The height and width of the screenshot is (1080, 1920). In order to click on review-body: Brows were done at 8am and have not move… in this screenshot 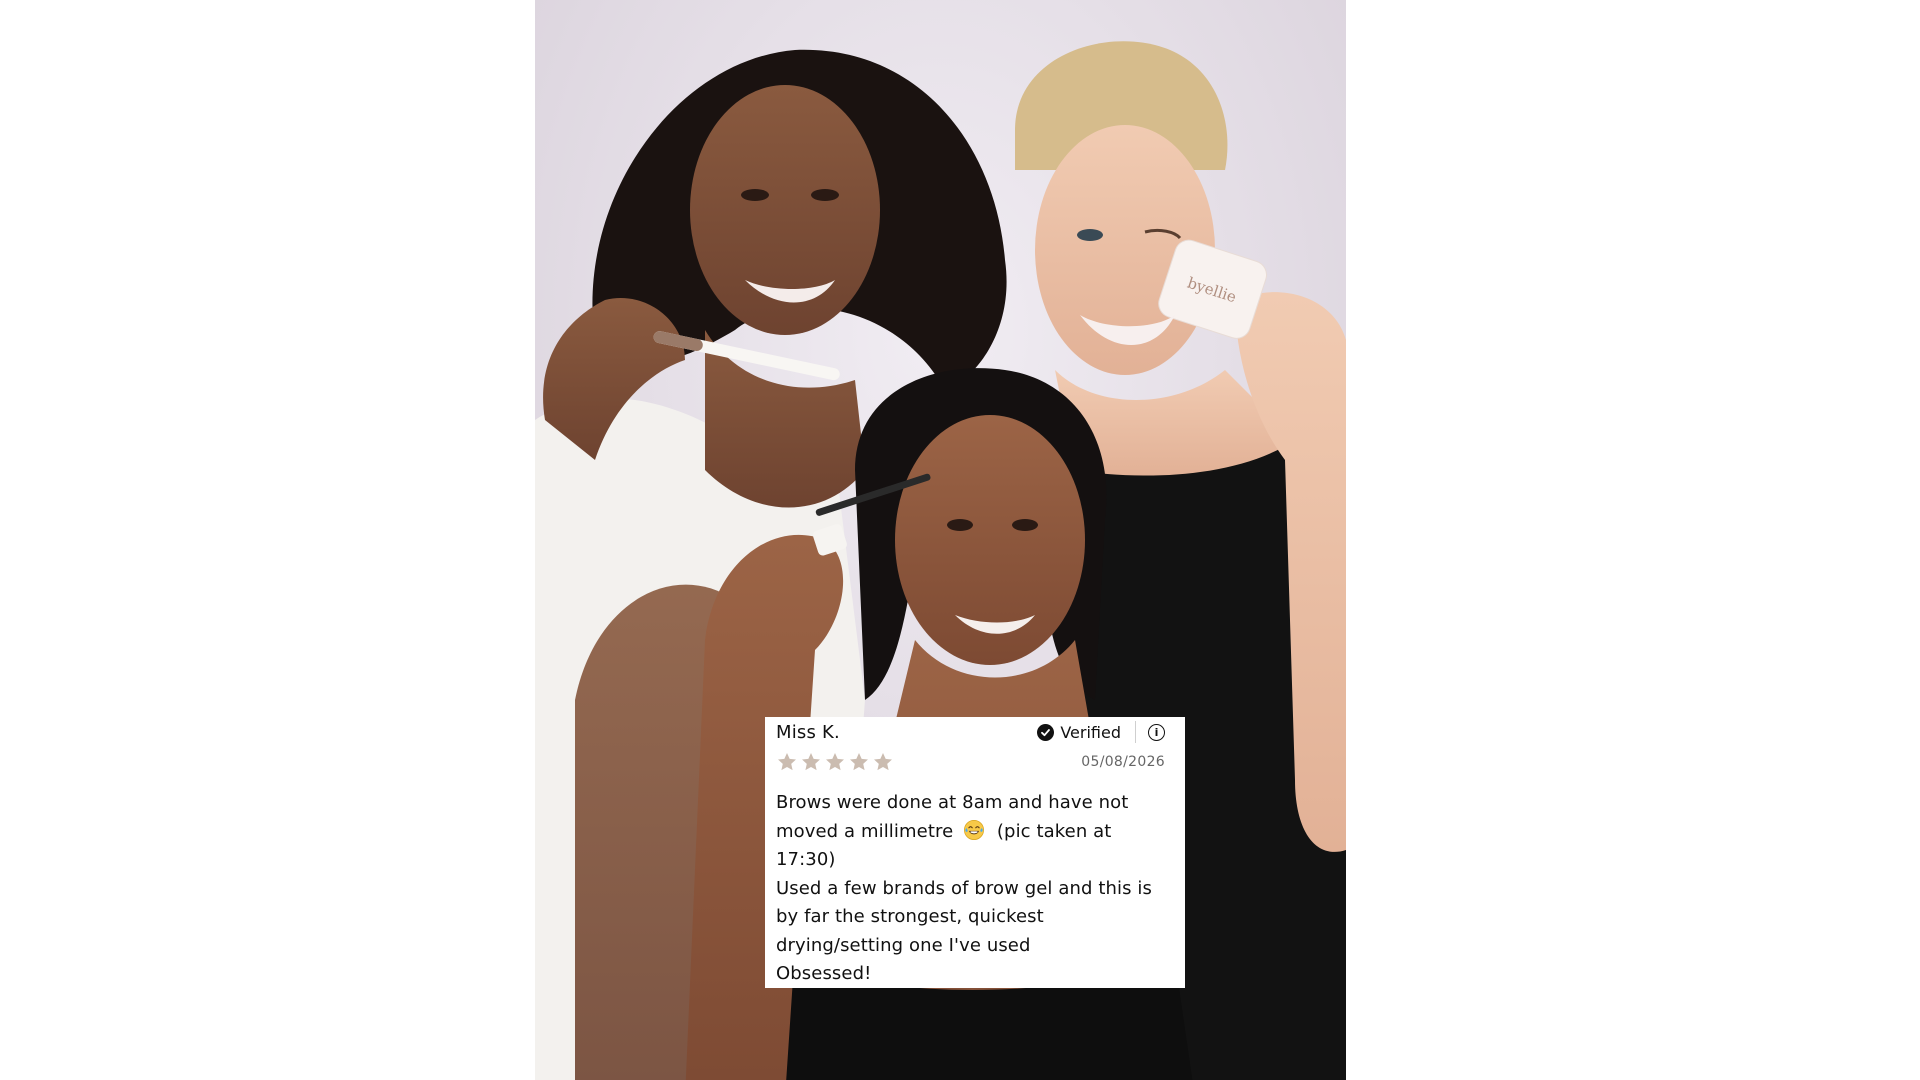, I will do `click(970, 889)`.